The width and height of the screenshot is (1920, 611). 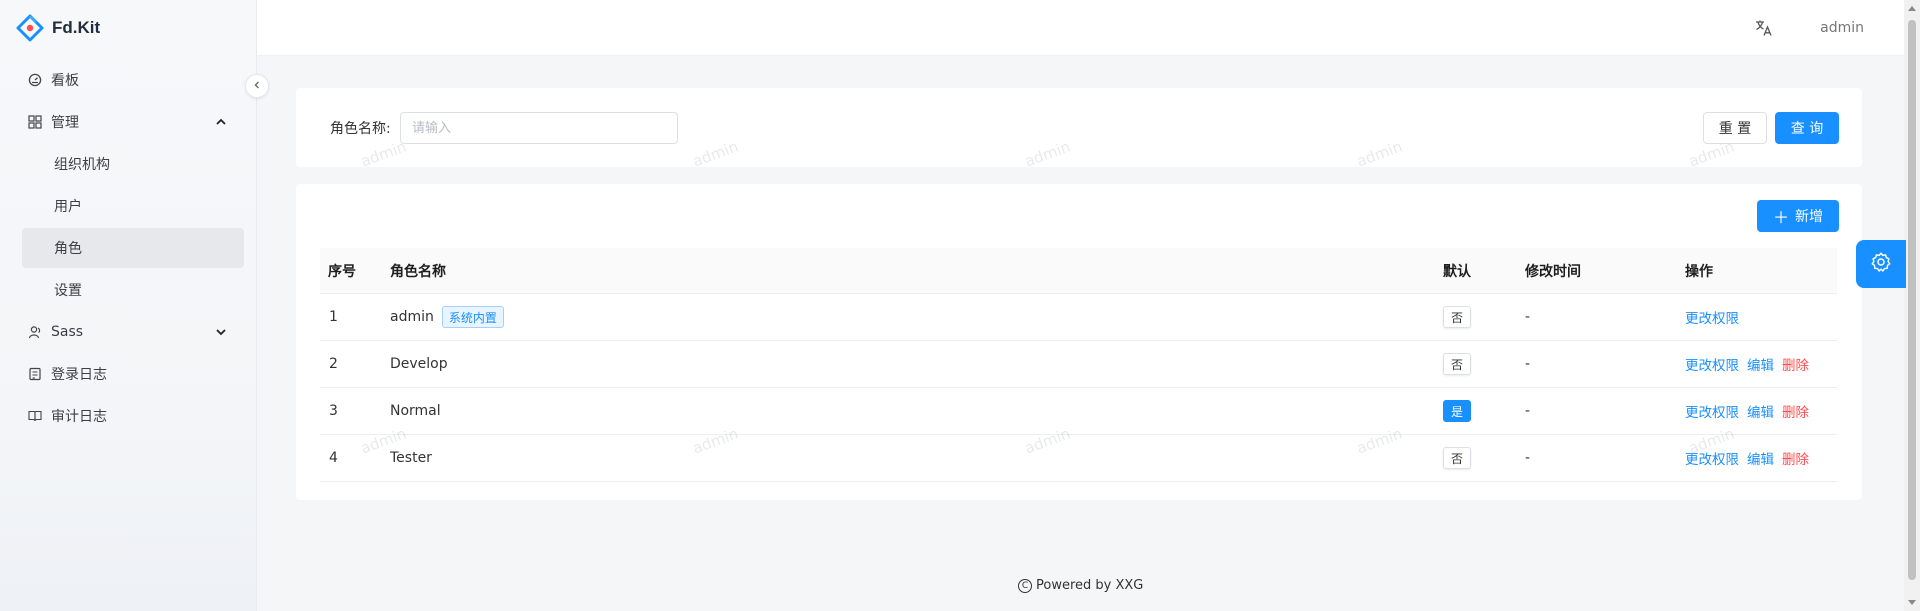 I want to click on dashboard-icon, so click(x=35, y=80).